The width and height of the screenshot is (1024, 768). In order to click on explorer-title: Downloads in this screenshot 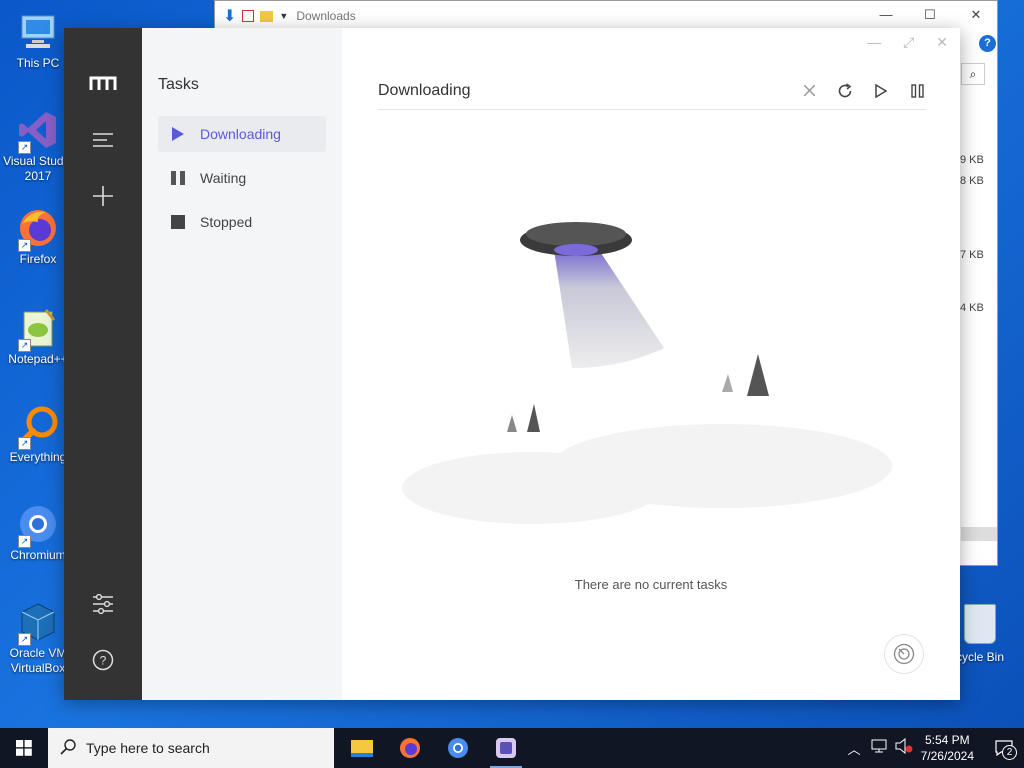, I will do `click(326, 16)`.